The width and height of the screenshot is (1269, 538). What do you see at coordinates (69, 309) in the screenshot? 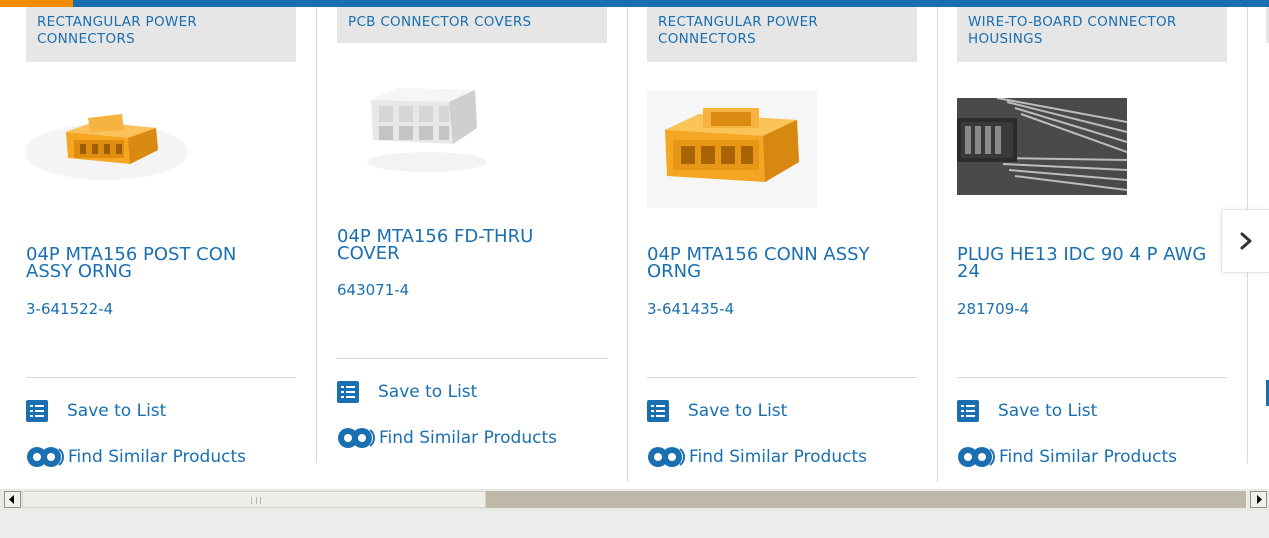
I see `part-number: 3-641522-4` at bounding box center [69, 309].